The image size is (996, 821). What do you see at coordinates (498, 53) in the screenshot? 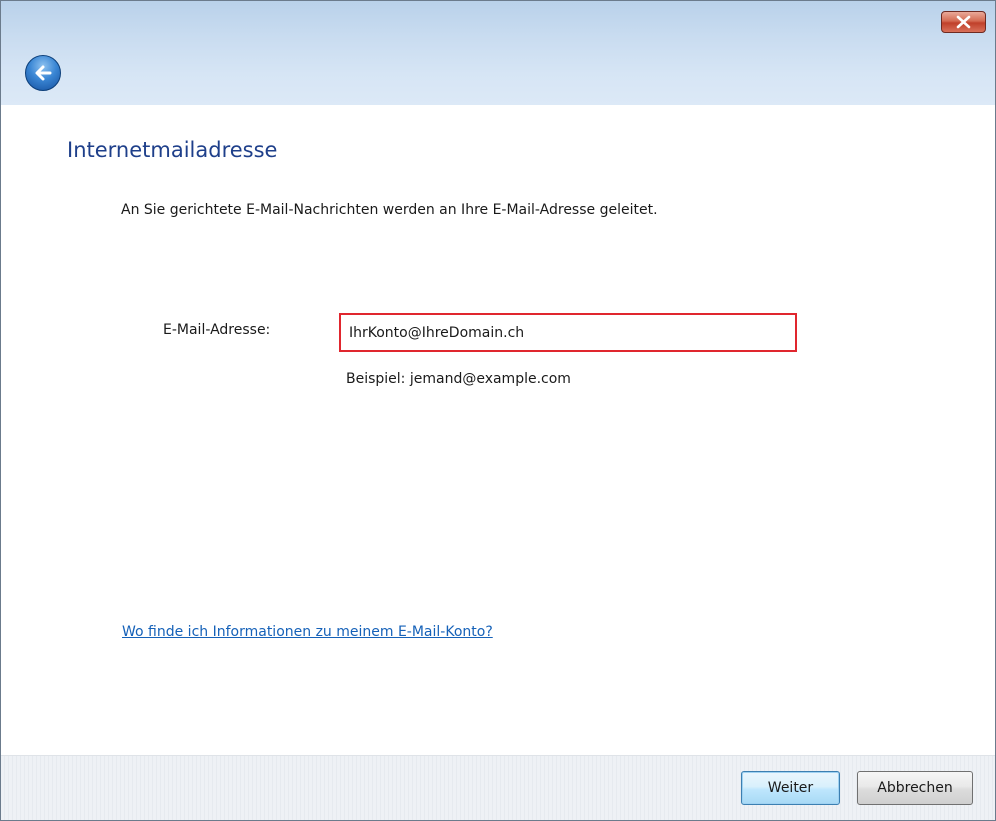
I see `title-bar` at bounding box center [498, 53].